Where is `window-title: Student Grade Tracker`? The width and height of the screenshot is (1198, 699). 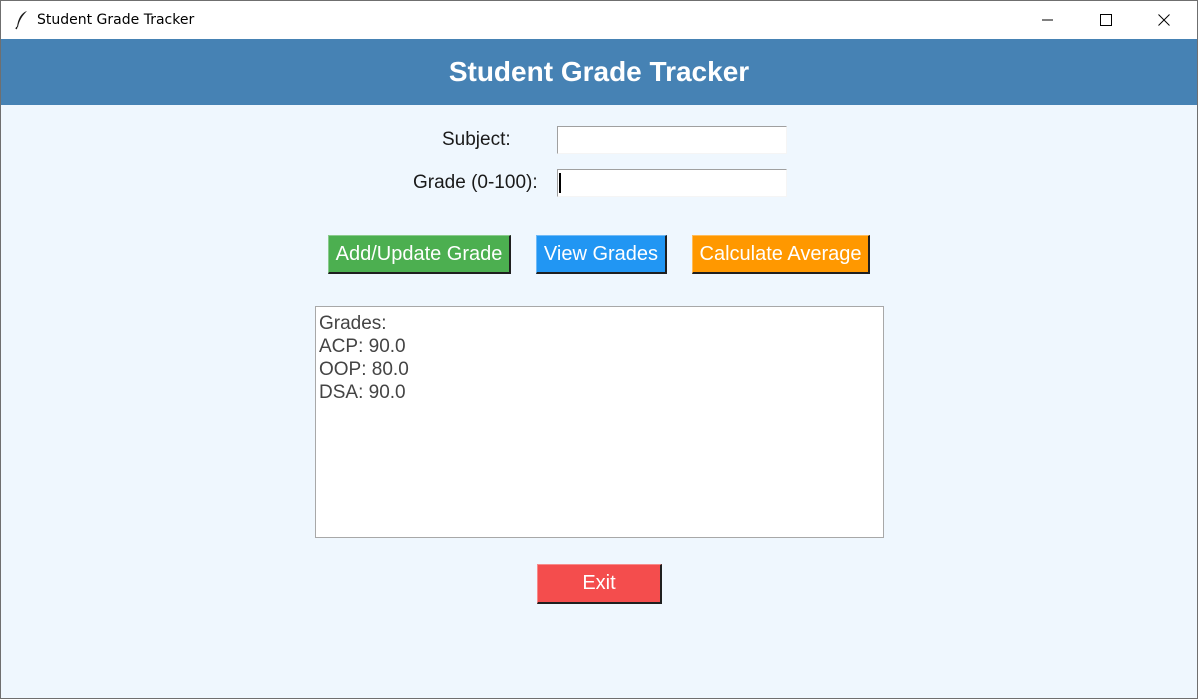 window-title: Student Grade Tracker is located at coordinates (116, 20).